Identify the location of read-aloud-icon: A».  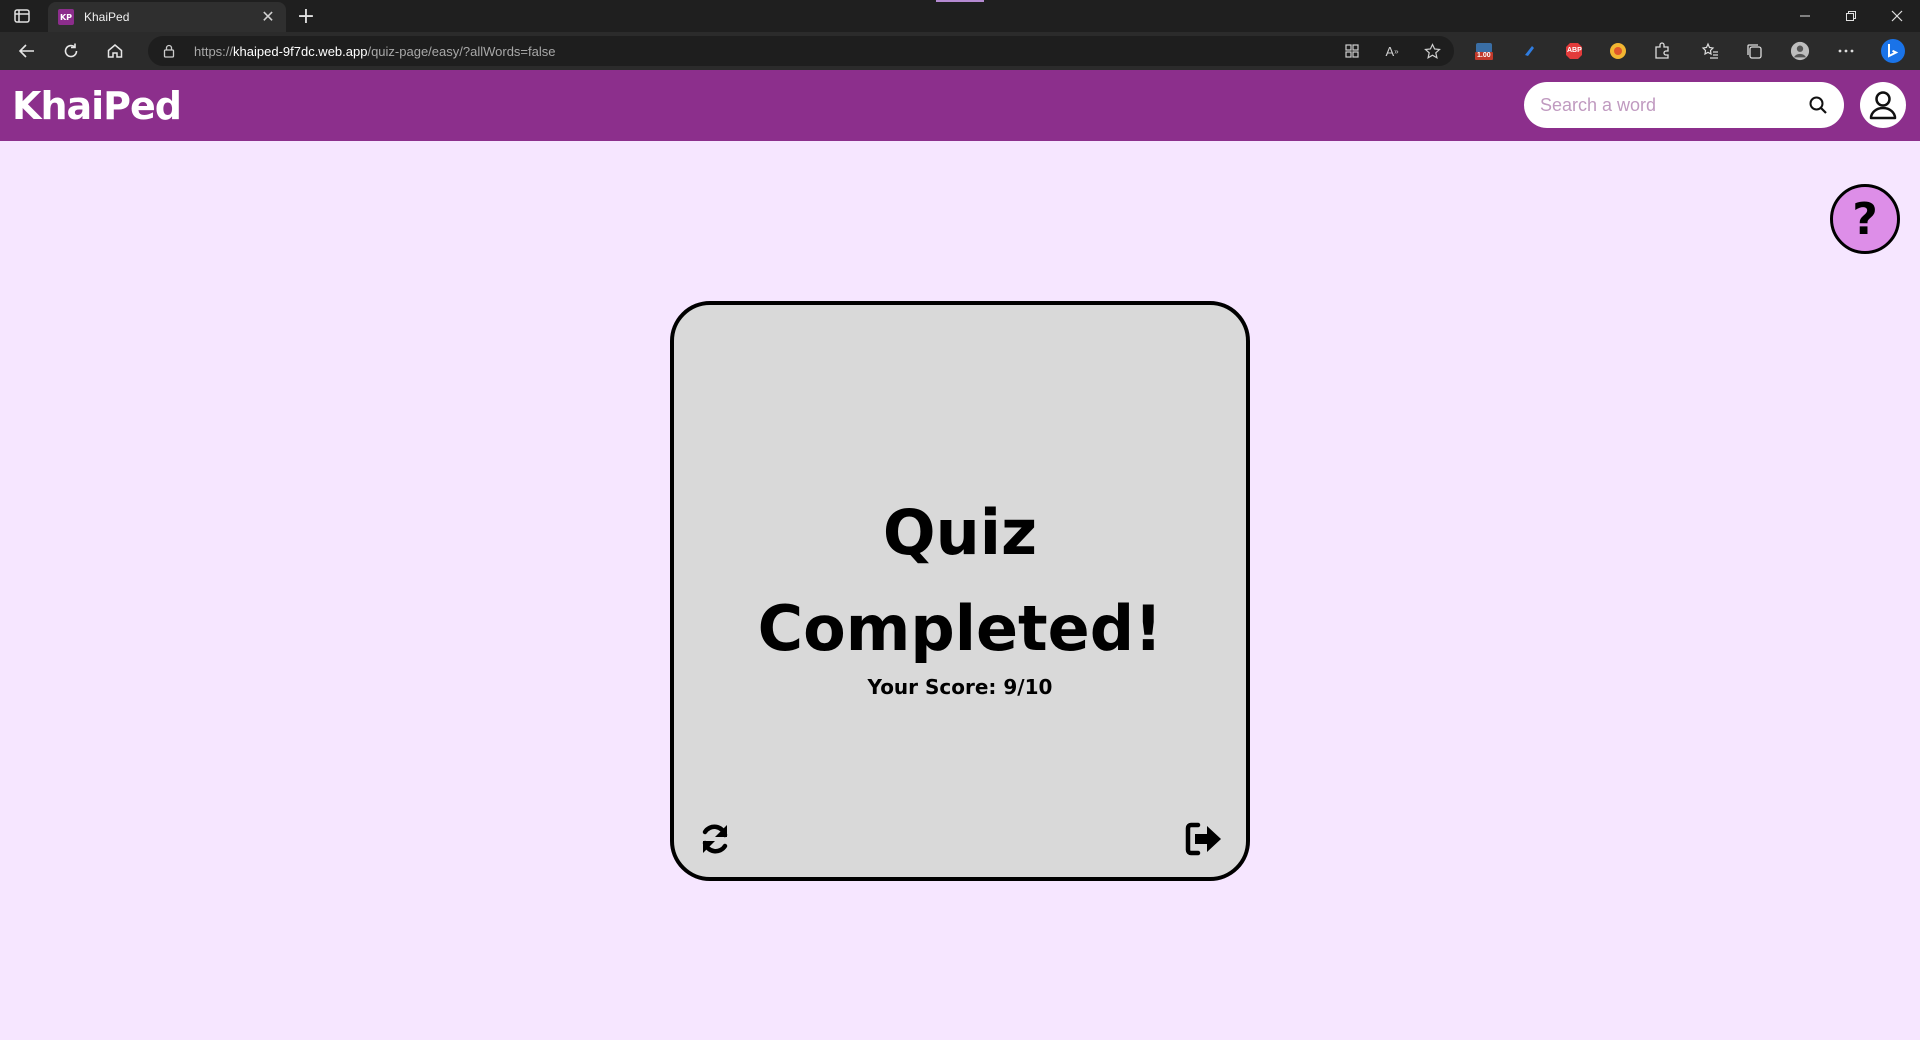
(1392, 51).